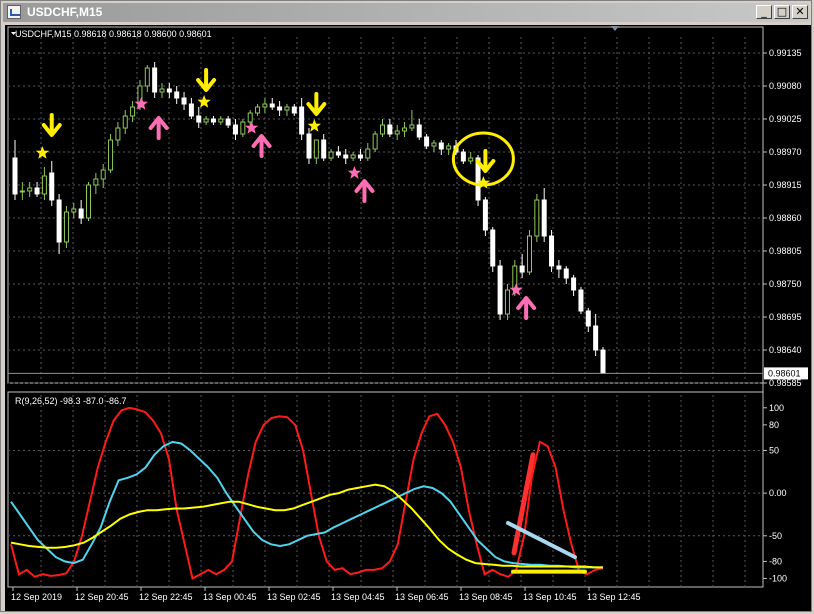 This screenshot has height=614, width=814. What do you see at coordinates (71, 401) in the screenshot?
I see `oscillator-header-label: R(9,26,52) -98.3 -87.0 -86.7` at bounding box center [71, 401].